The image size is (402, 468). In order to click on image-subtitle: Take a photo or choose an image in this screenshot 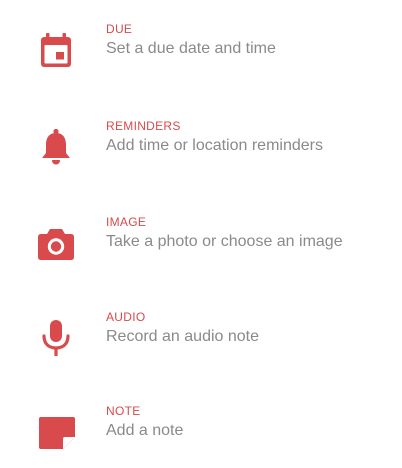, I will do `click(224, 241)`.